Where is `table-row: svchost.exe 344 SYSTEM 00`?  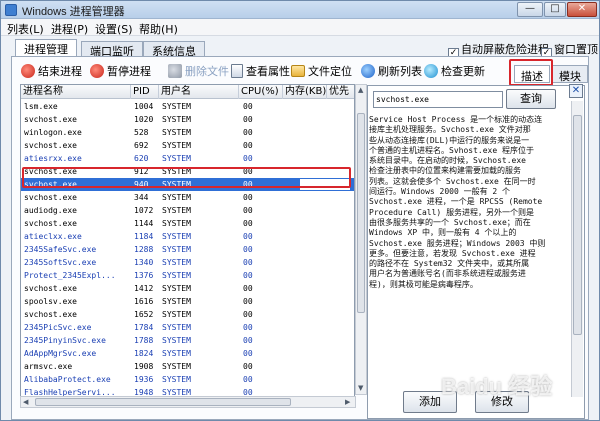 table-row: svchost.exe 344 SYSTEM 00 is located at coordinates (187, 197).